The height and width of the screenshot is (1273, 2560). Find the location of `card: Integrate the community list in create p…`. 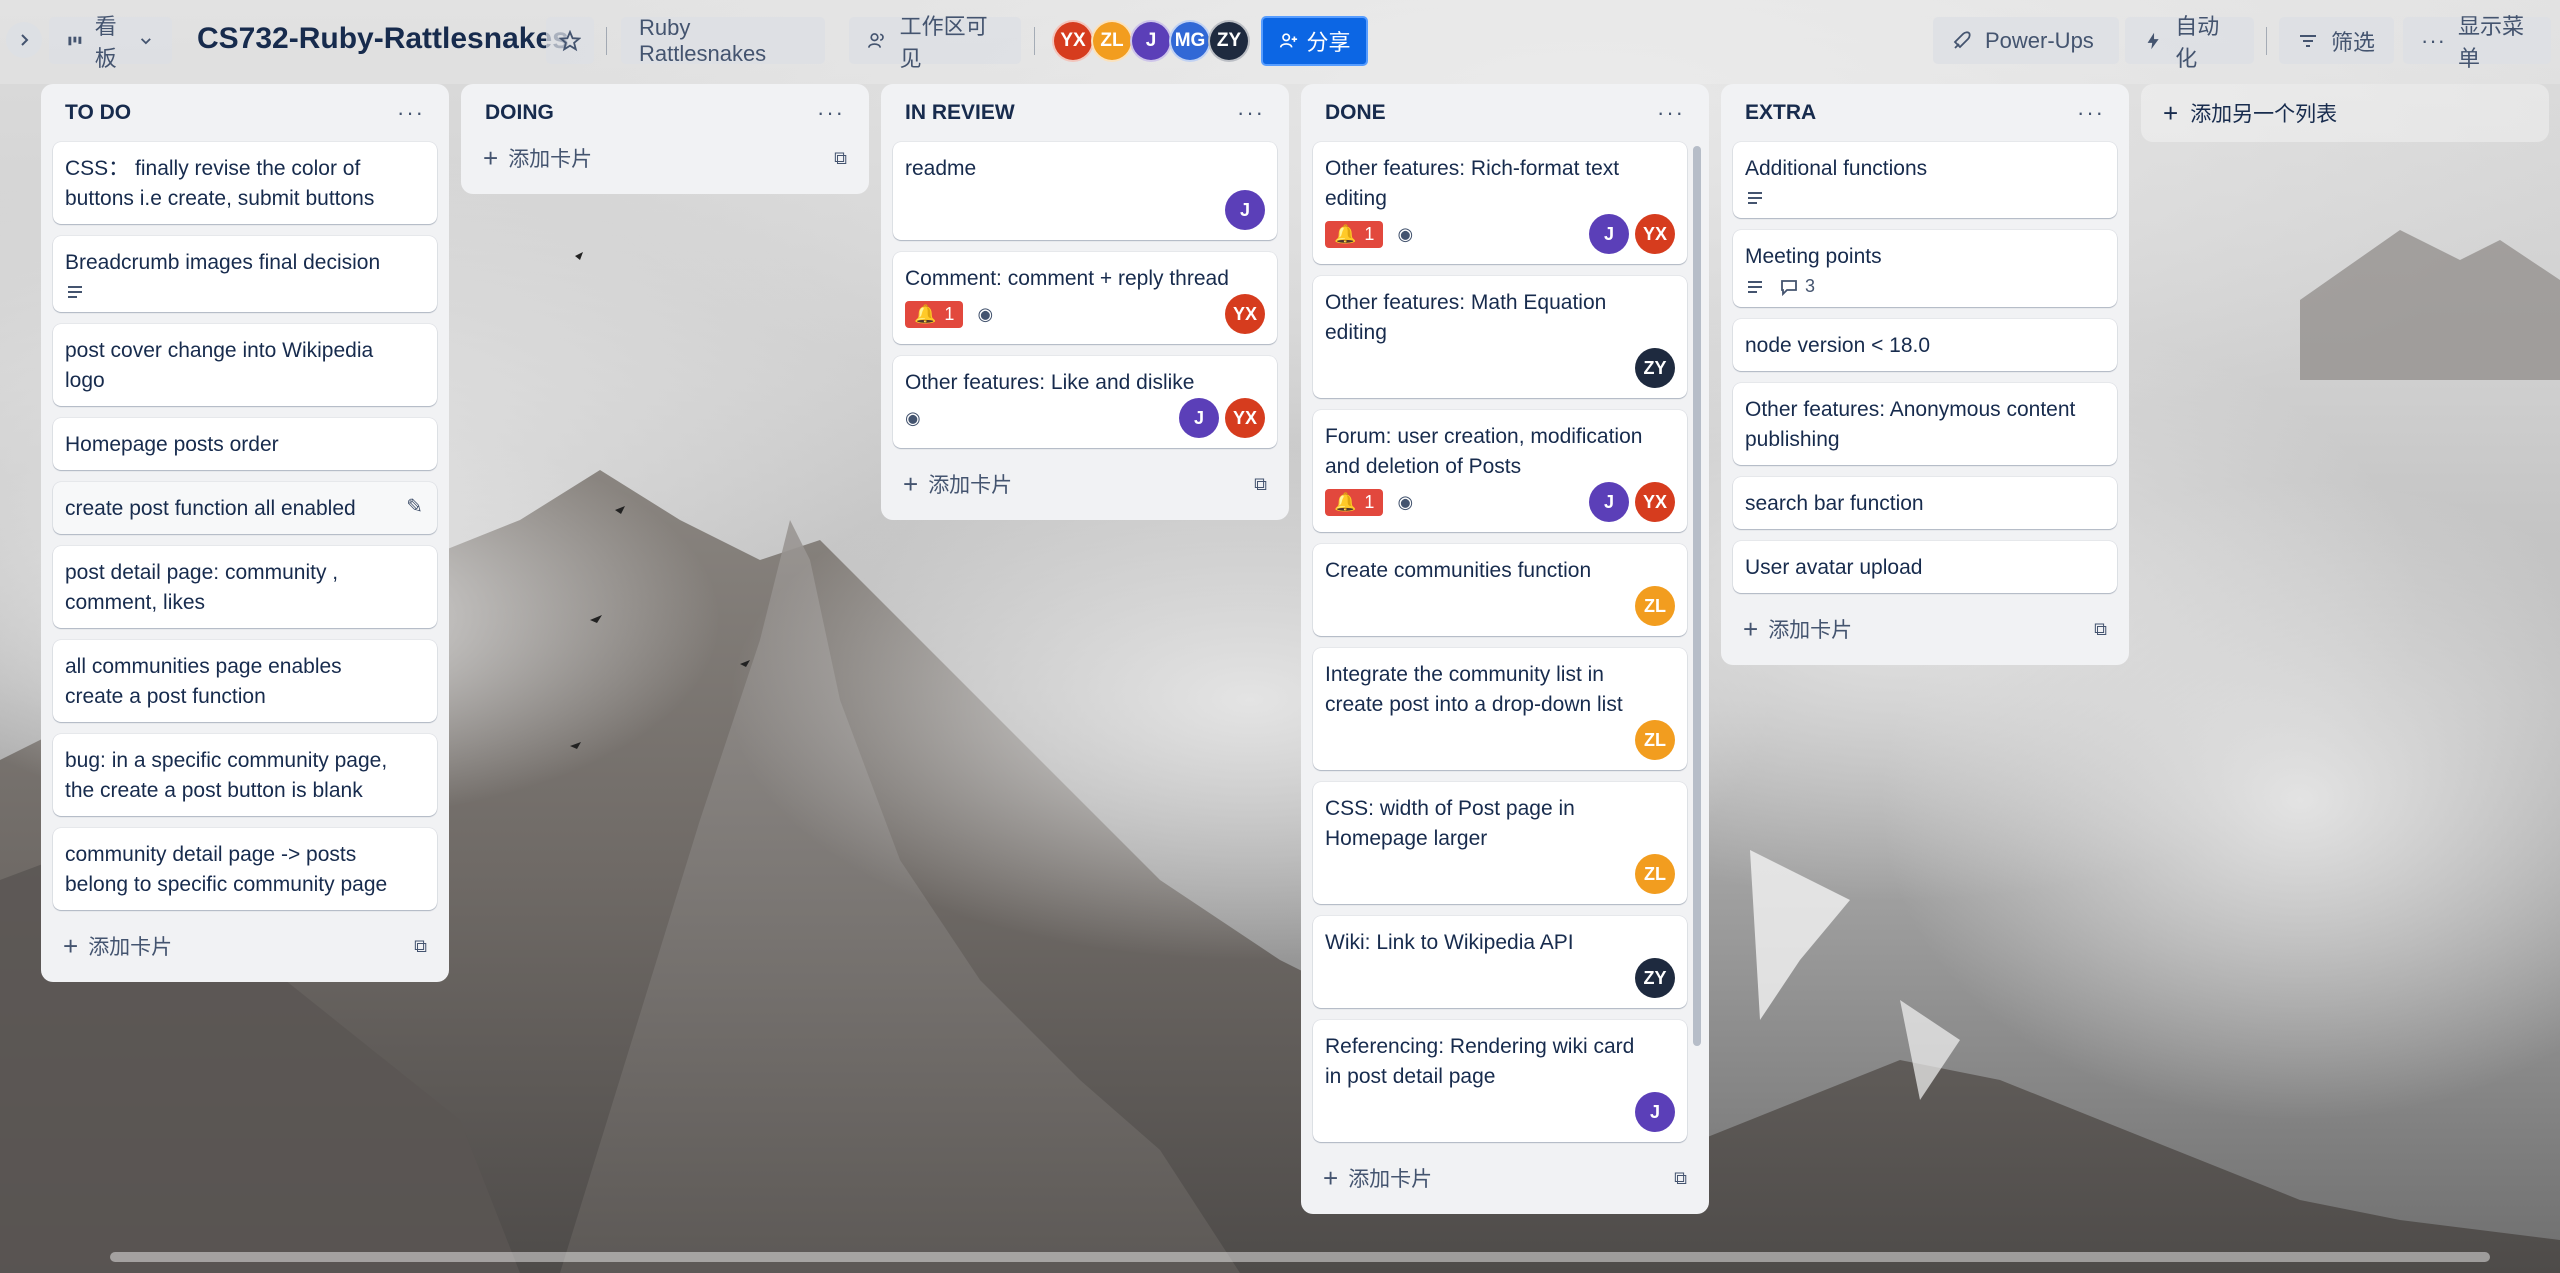

card: Integrate the community list in create p… is located at coordinates (1500, 709).